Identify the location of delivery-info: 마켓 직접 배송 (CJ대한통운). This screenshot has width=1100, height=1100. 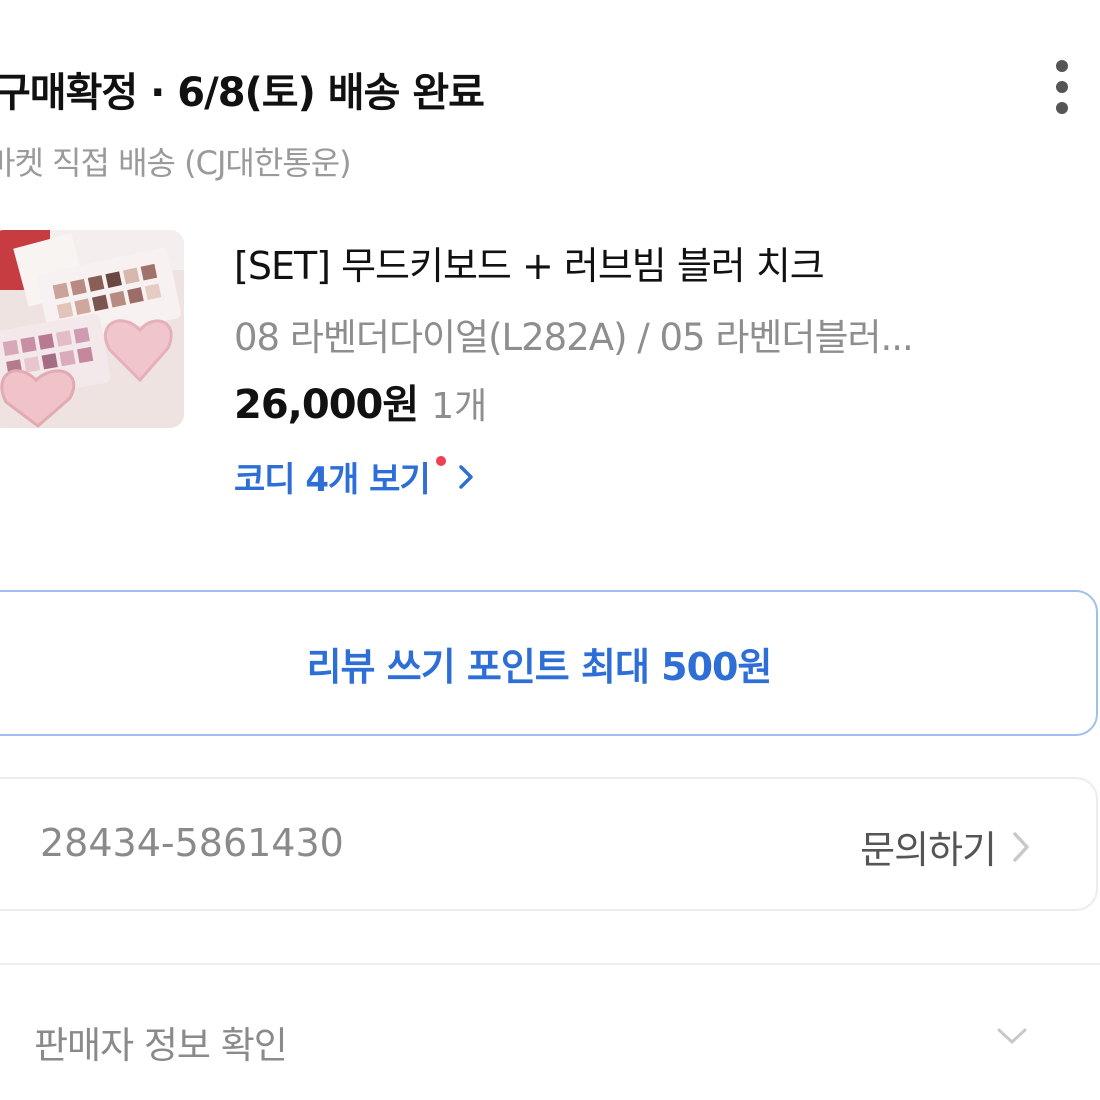
(176, 163).